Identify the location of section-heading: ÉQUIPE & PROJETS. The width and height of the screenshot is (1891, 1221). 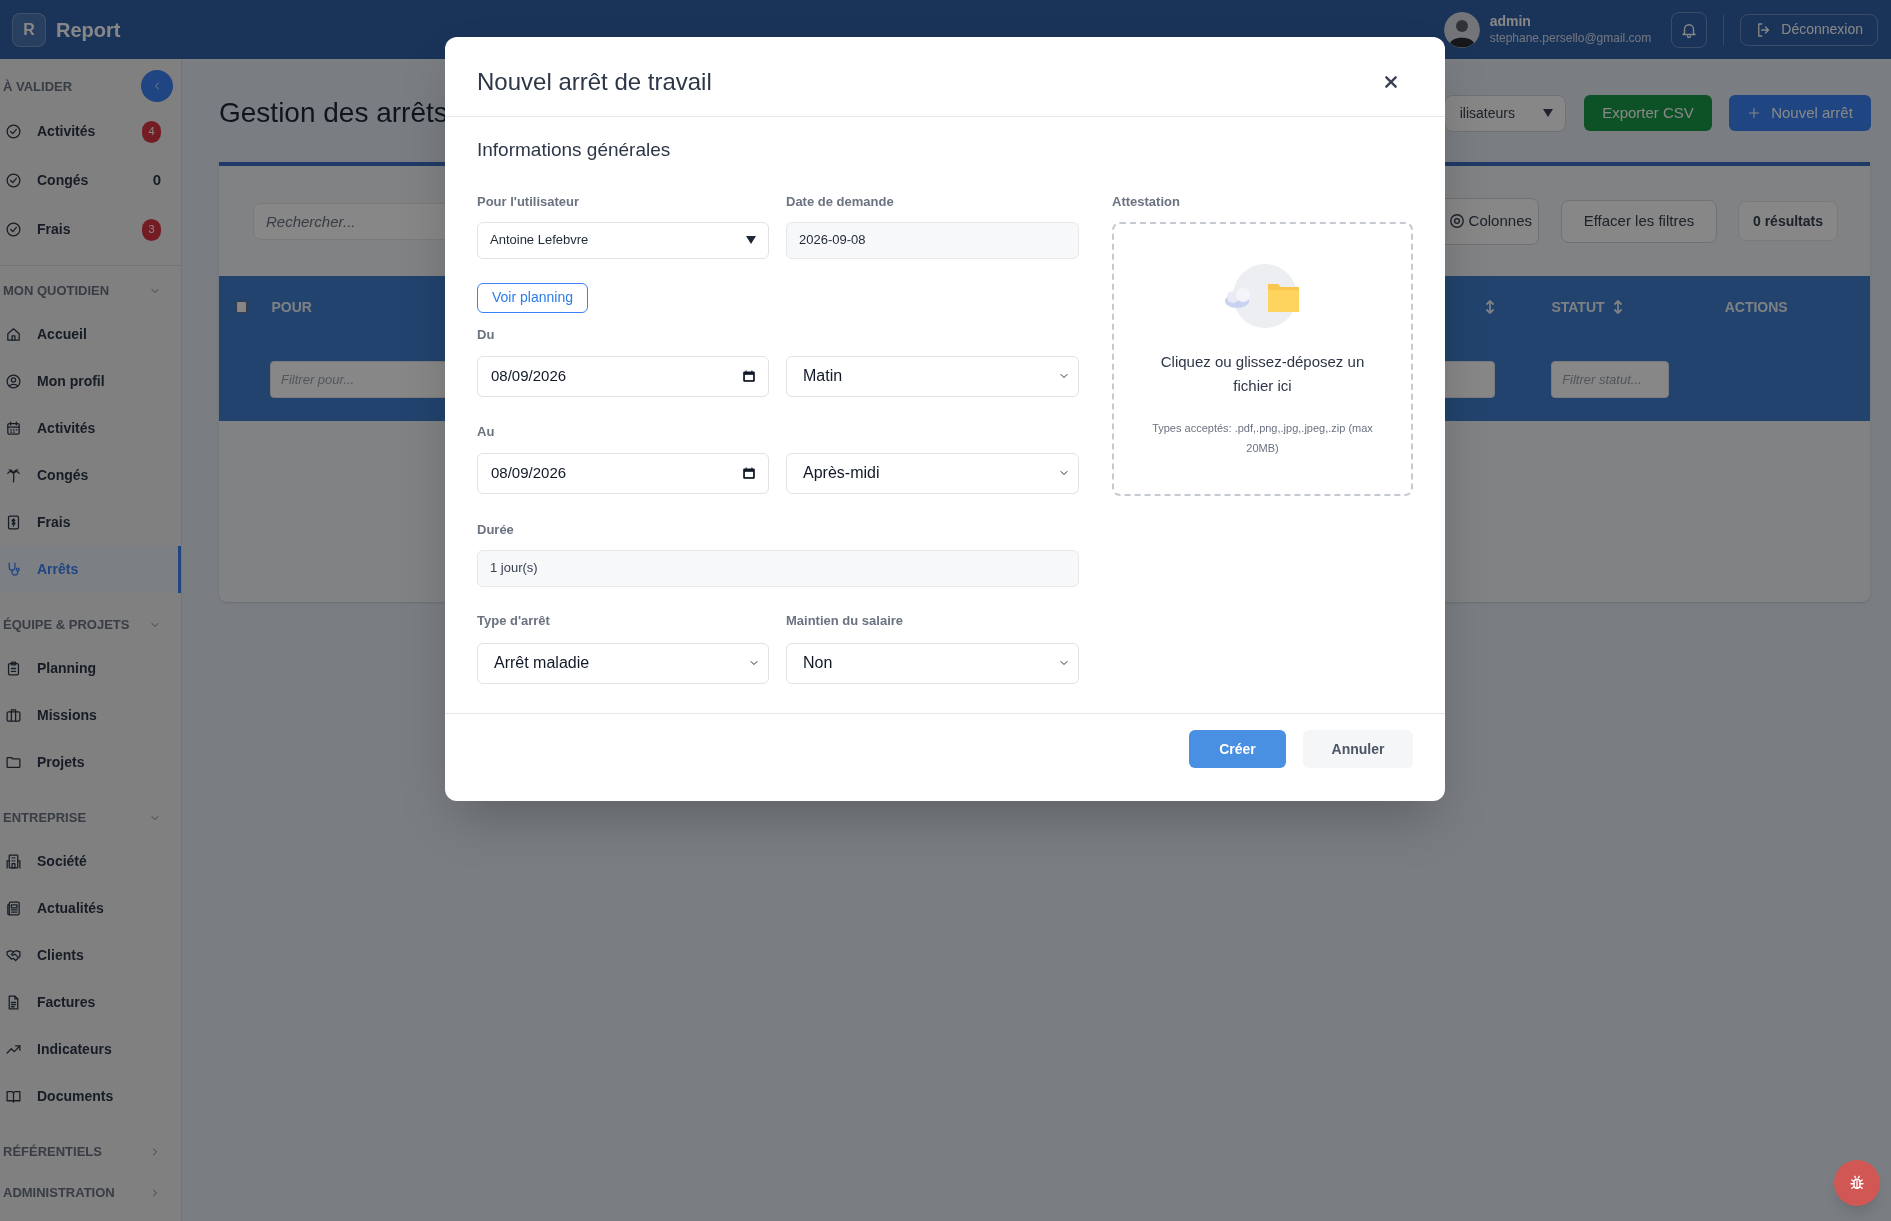
(66, 624).